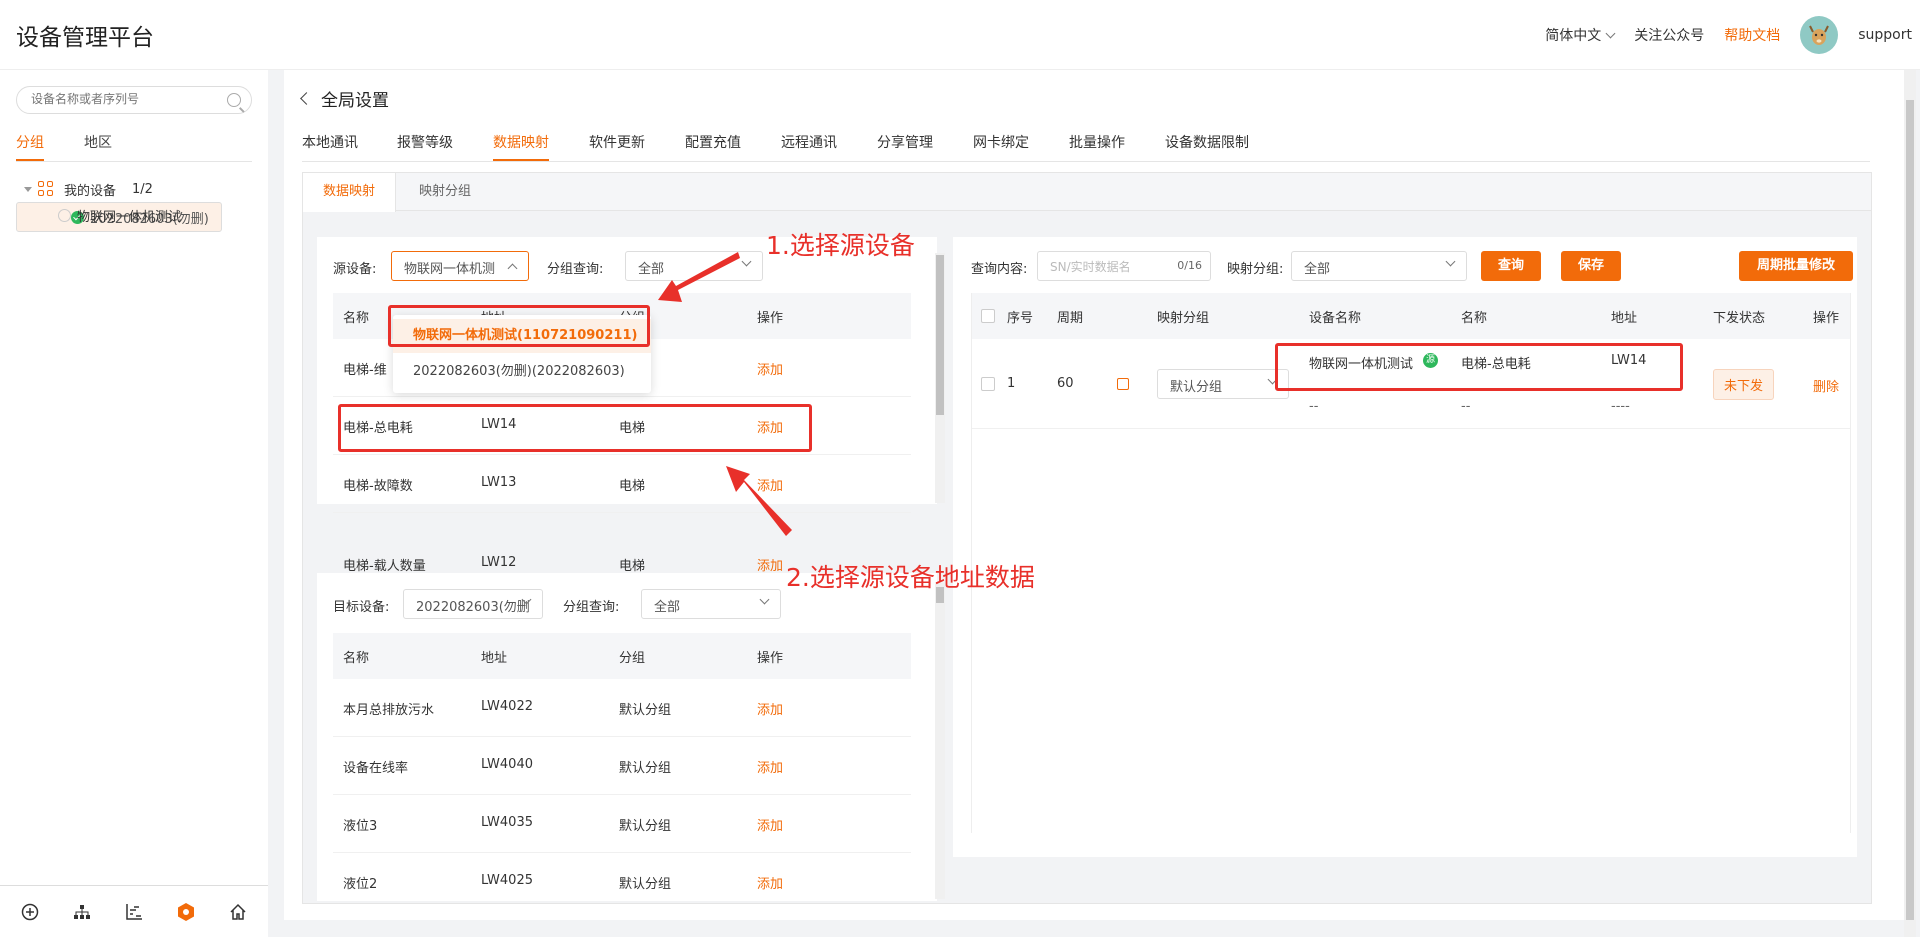 This screenshot has height=937, width=1920. Describe the element at coordinates (699, 277) in the screenshot. I see `arrow-step1` at that location.